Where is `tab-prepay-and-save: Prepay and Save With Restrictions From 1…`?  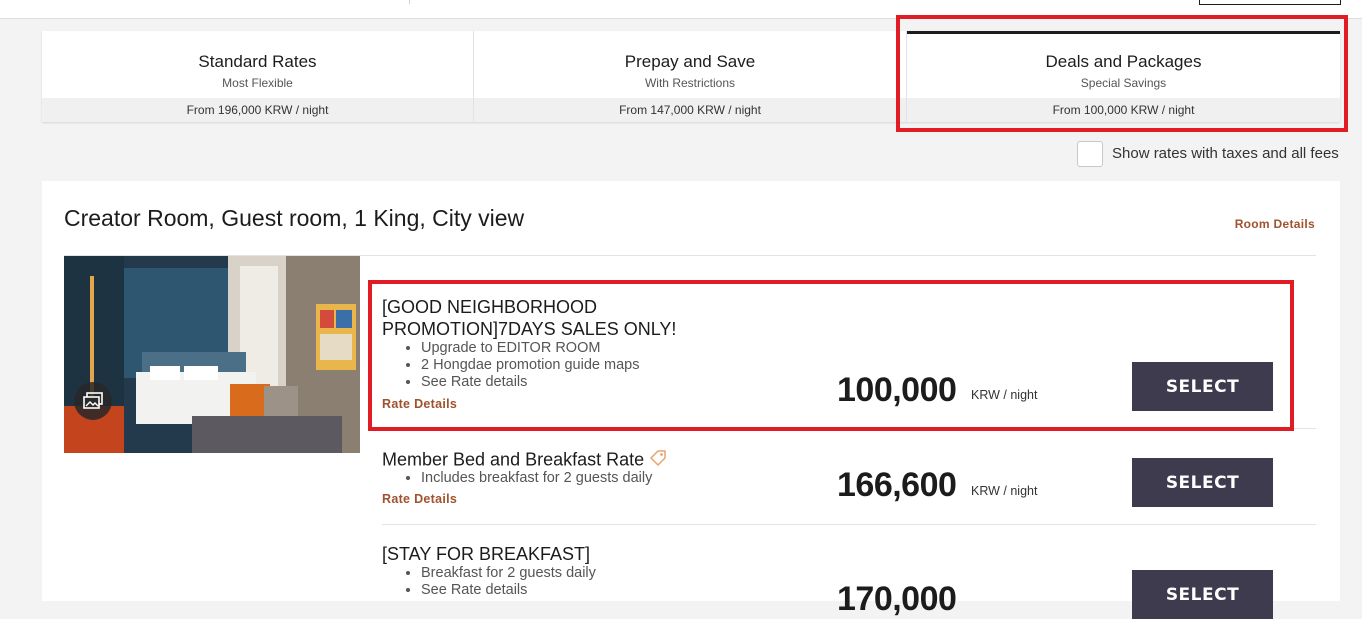 tab-prepay-and-save: Prepay and Save With Restrictions From 1… is located at coordinates (690, 76).